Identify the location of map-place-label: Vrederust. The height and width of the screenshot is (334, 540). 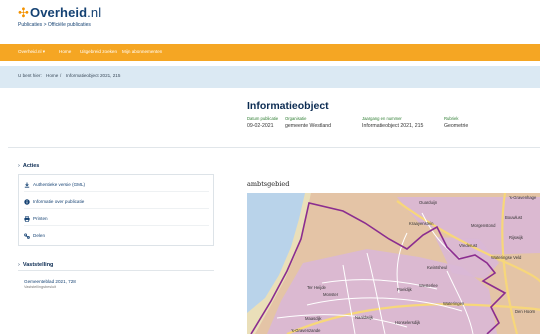
(468, 245).